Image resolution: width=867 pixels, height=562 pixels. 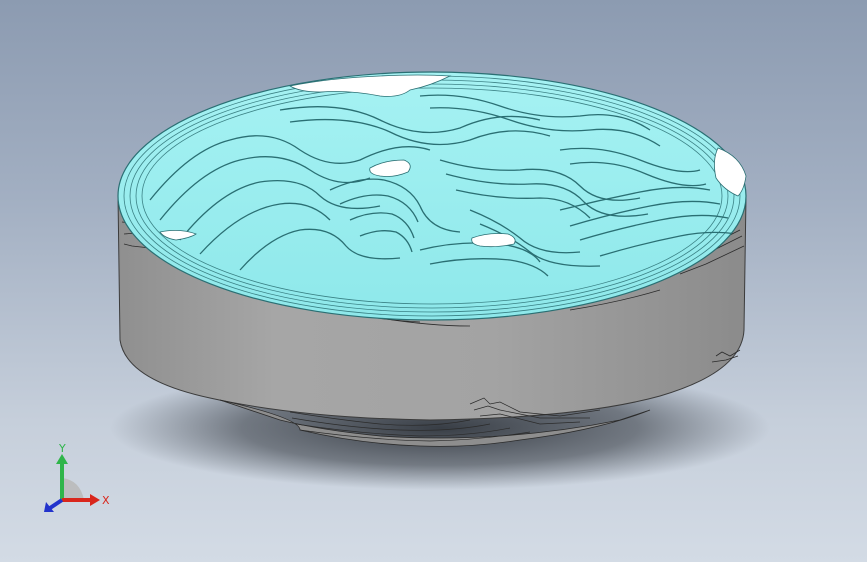 What do you see at coordinates (95, 500) in the screenshot?
I see `triad-x-arrow-icon` at bounding box center [95, 500].